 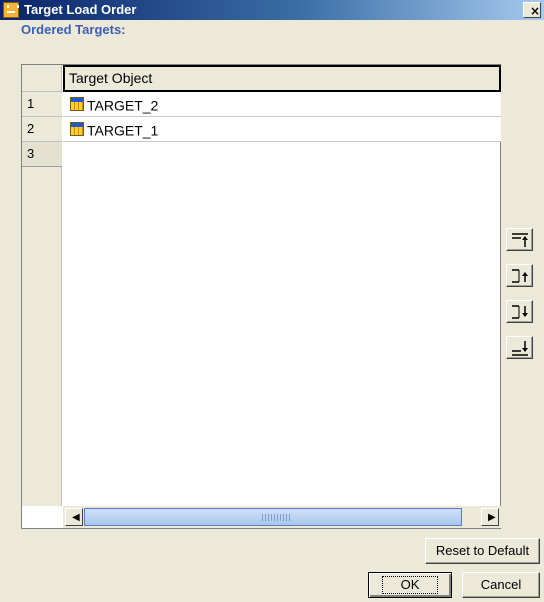 I want to click on move-up-button, so click(x=519, y=275).